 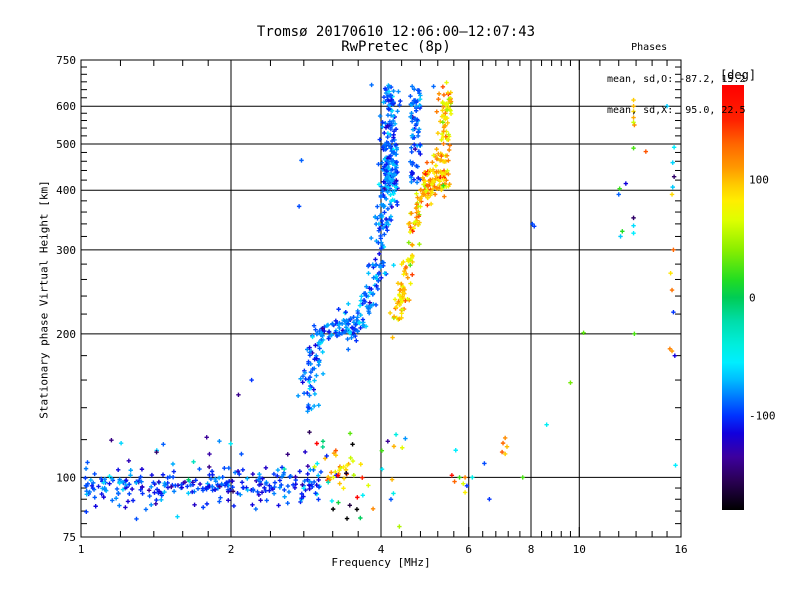 What do you see at coordinates (762, 416) in the screenshot?
I see `colorbar-tick--100: -100` at bounding box center [762, 416].